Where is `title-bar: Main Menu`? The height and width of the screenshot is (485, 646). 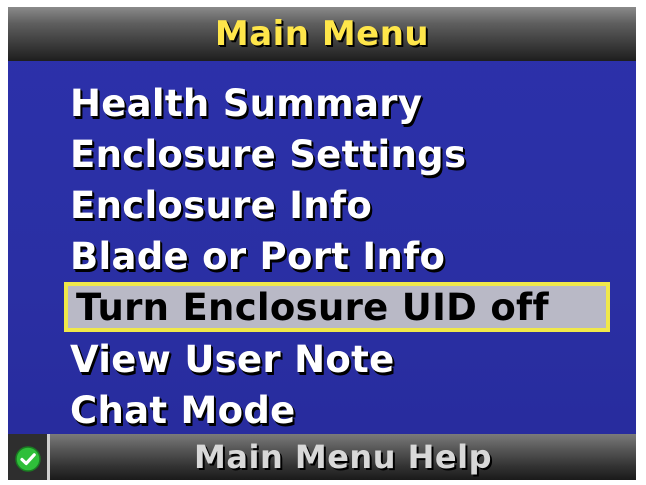
title-bar: Main Menu is located at coordinates (322, 34).